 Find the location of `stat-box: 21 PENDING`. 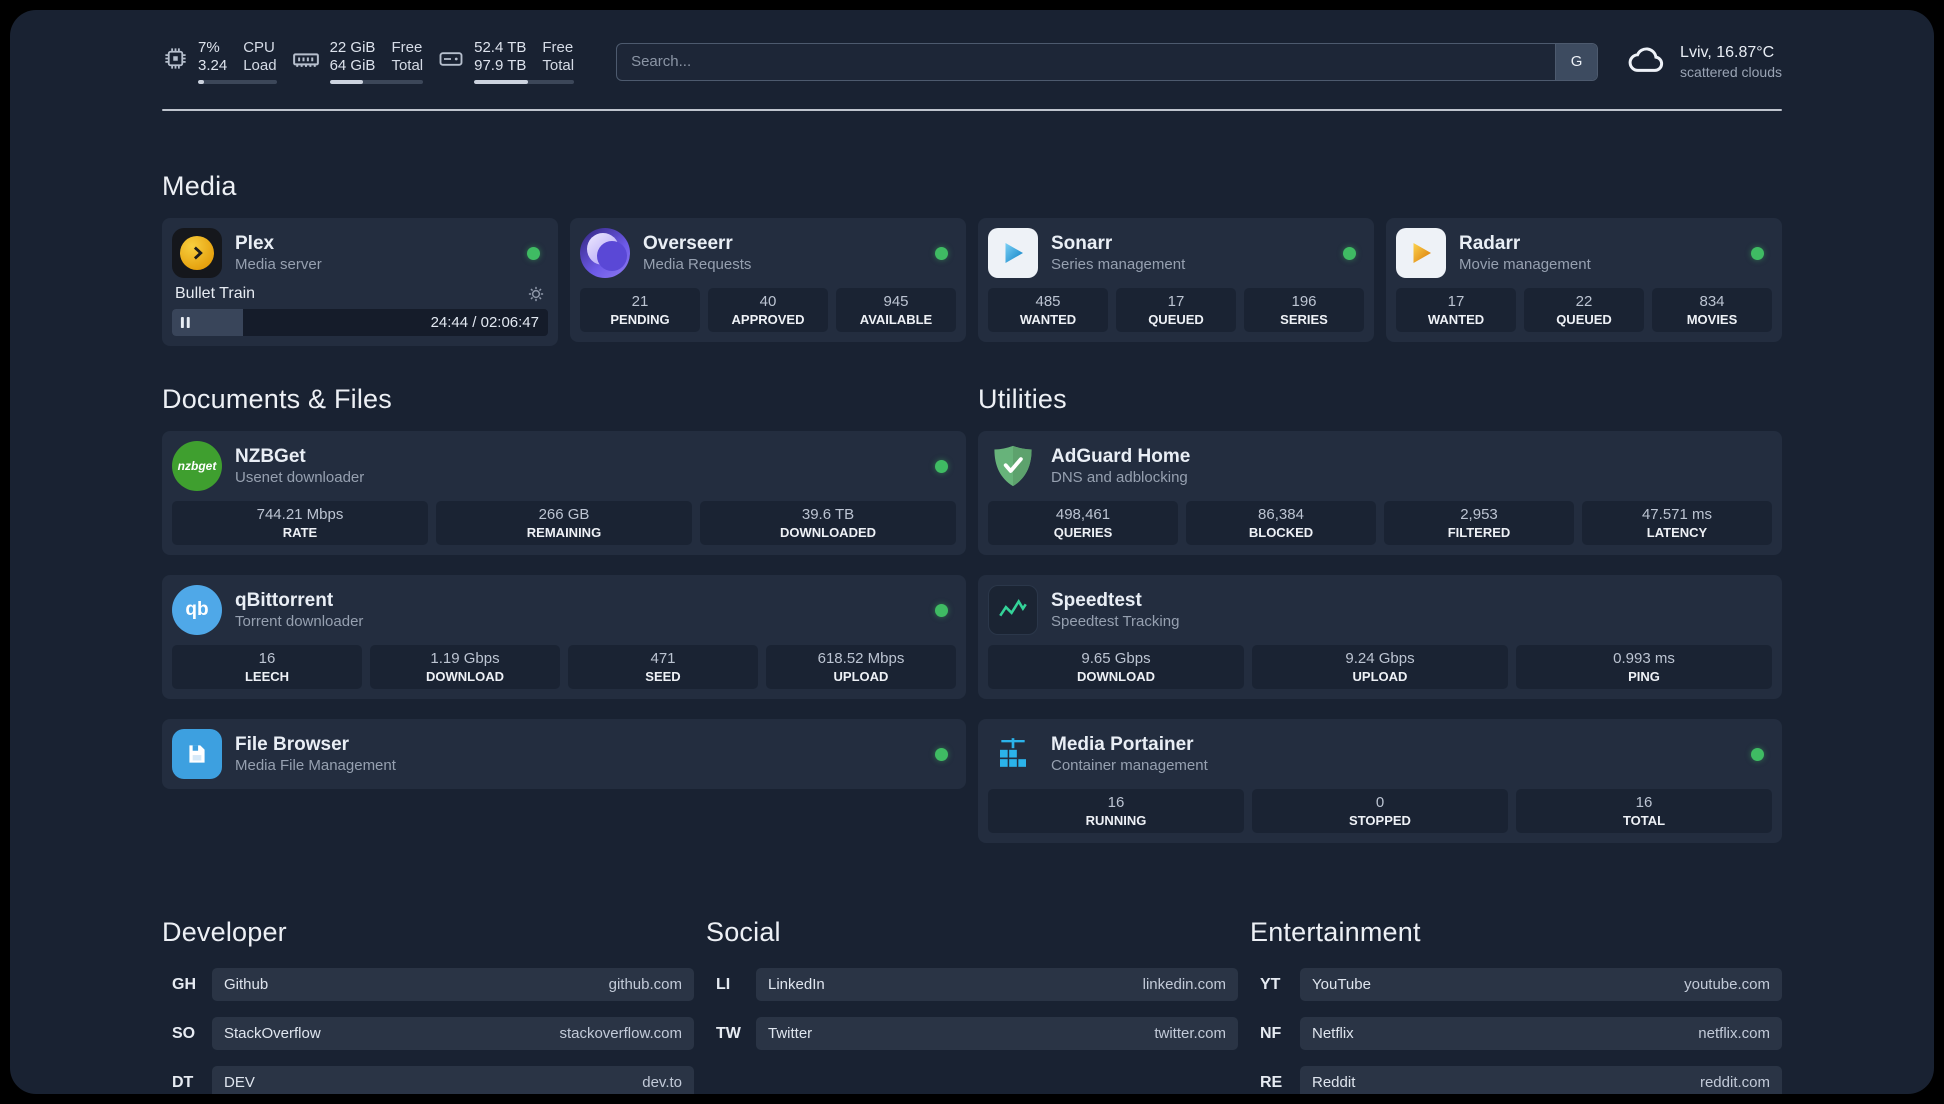

stat-box: 21 PENDING is located at coordinates (640, 310).